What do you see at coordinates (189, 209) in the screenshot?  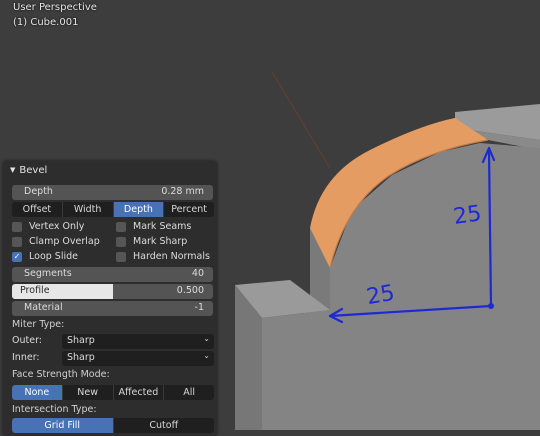 I see `width-type-percent: Percent` at bounding box center [189, 209].